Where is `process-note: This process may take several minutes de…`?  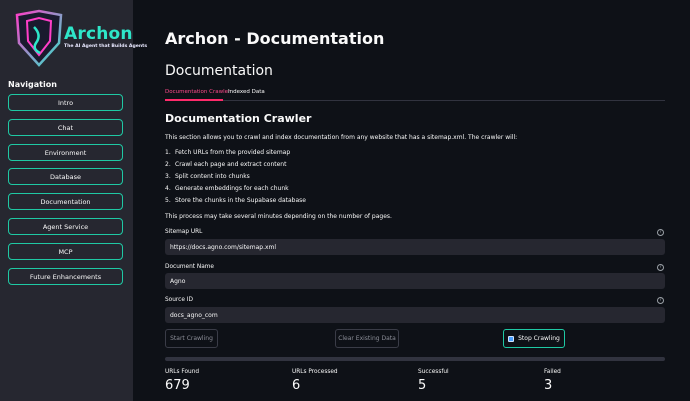
process-note: This process may take several minutes de… is located at coordinates (278, 216).